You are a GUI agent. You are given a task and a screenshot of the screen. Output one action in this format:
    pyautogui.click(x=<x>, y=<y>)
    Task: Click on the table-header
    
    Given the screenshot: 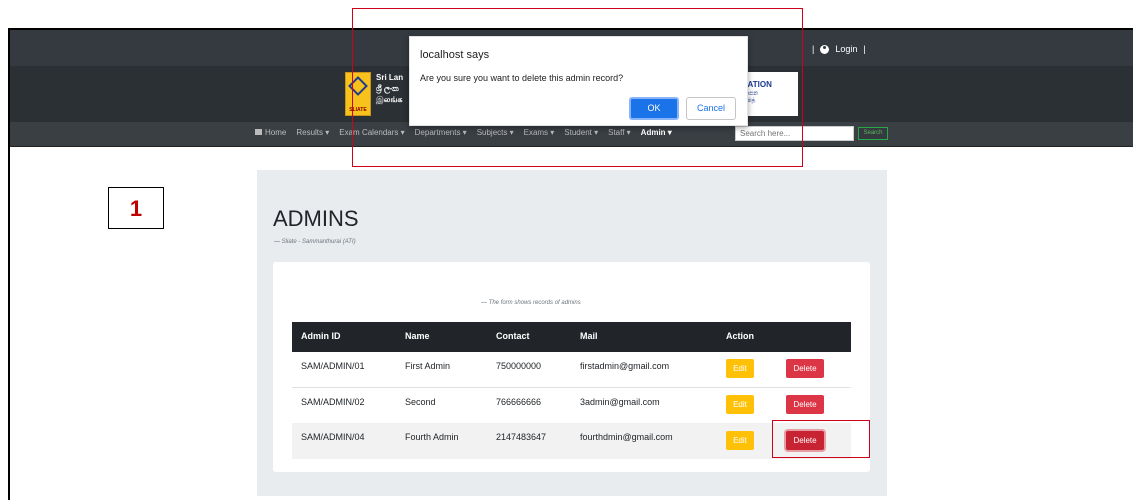 What is the action you would take?
    pyautogui.click(x=571, y=337)
    